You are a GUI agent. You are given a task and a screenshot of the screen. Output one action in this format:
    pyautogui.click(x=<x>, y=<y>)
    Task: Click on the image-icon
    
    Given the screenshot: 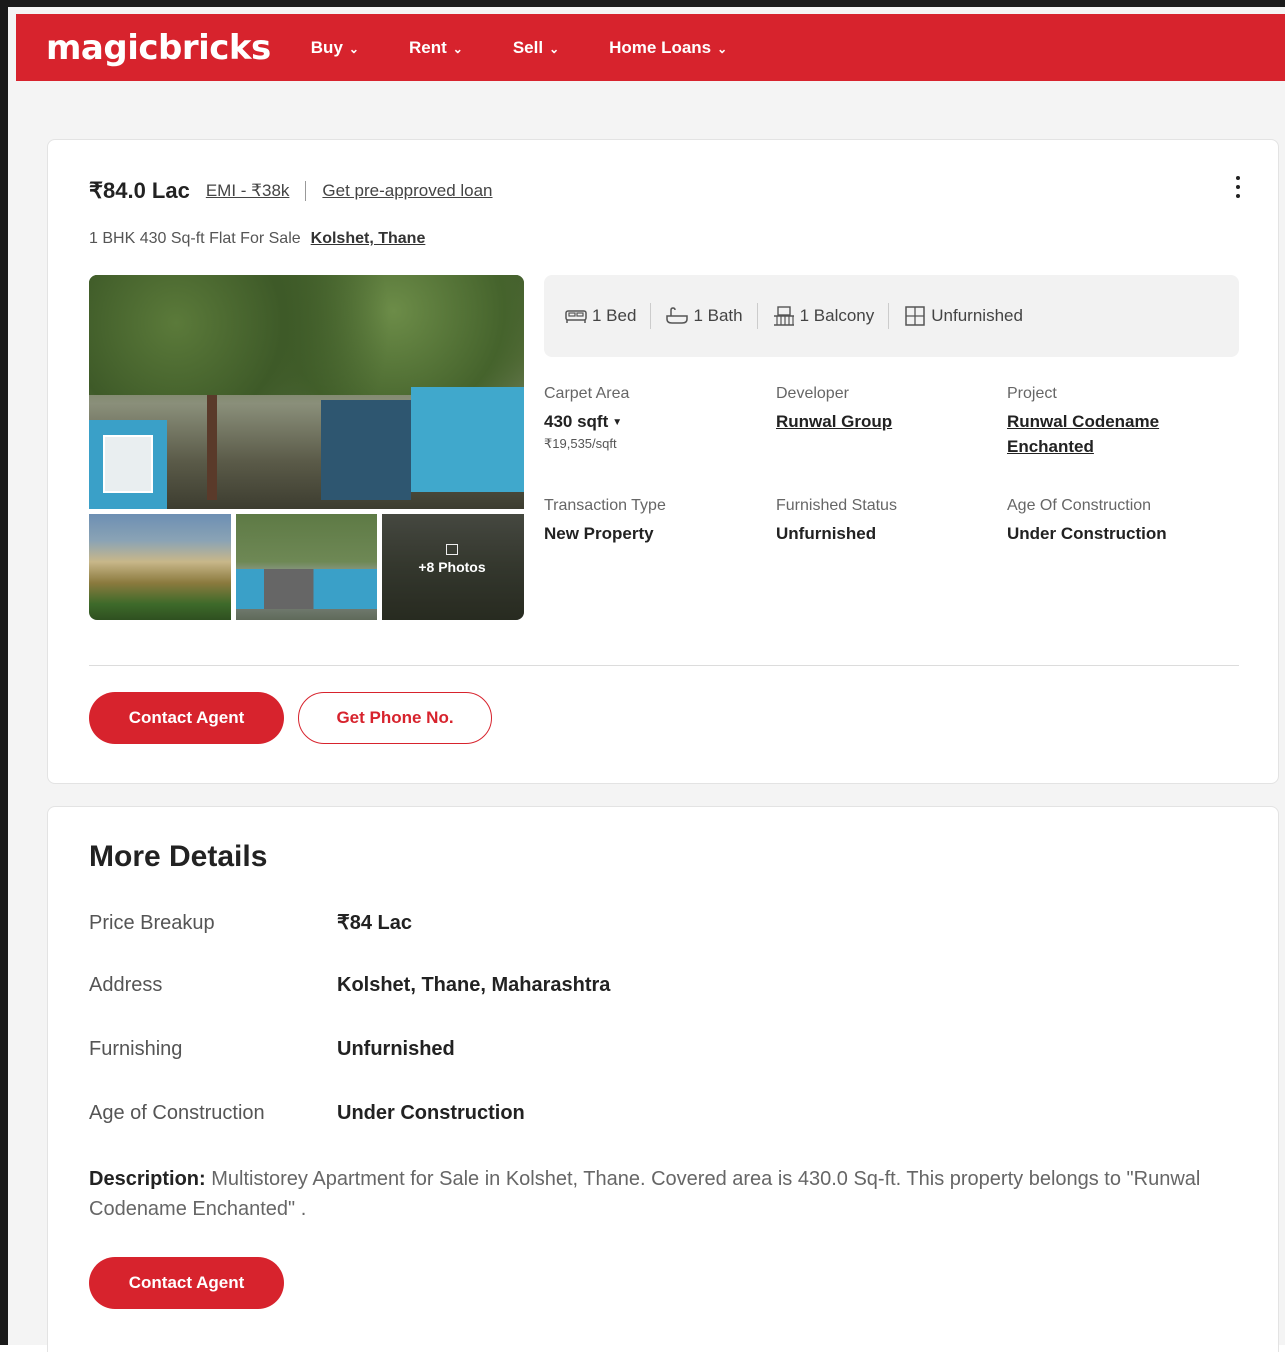 What is the action you would take?
    pyautogui.click(x=452, y=549)
    